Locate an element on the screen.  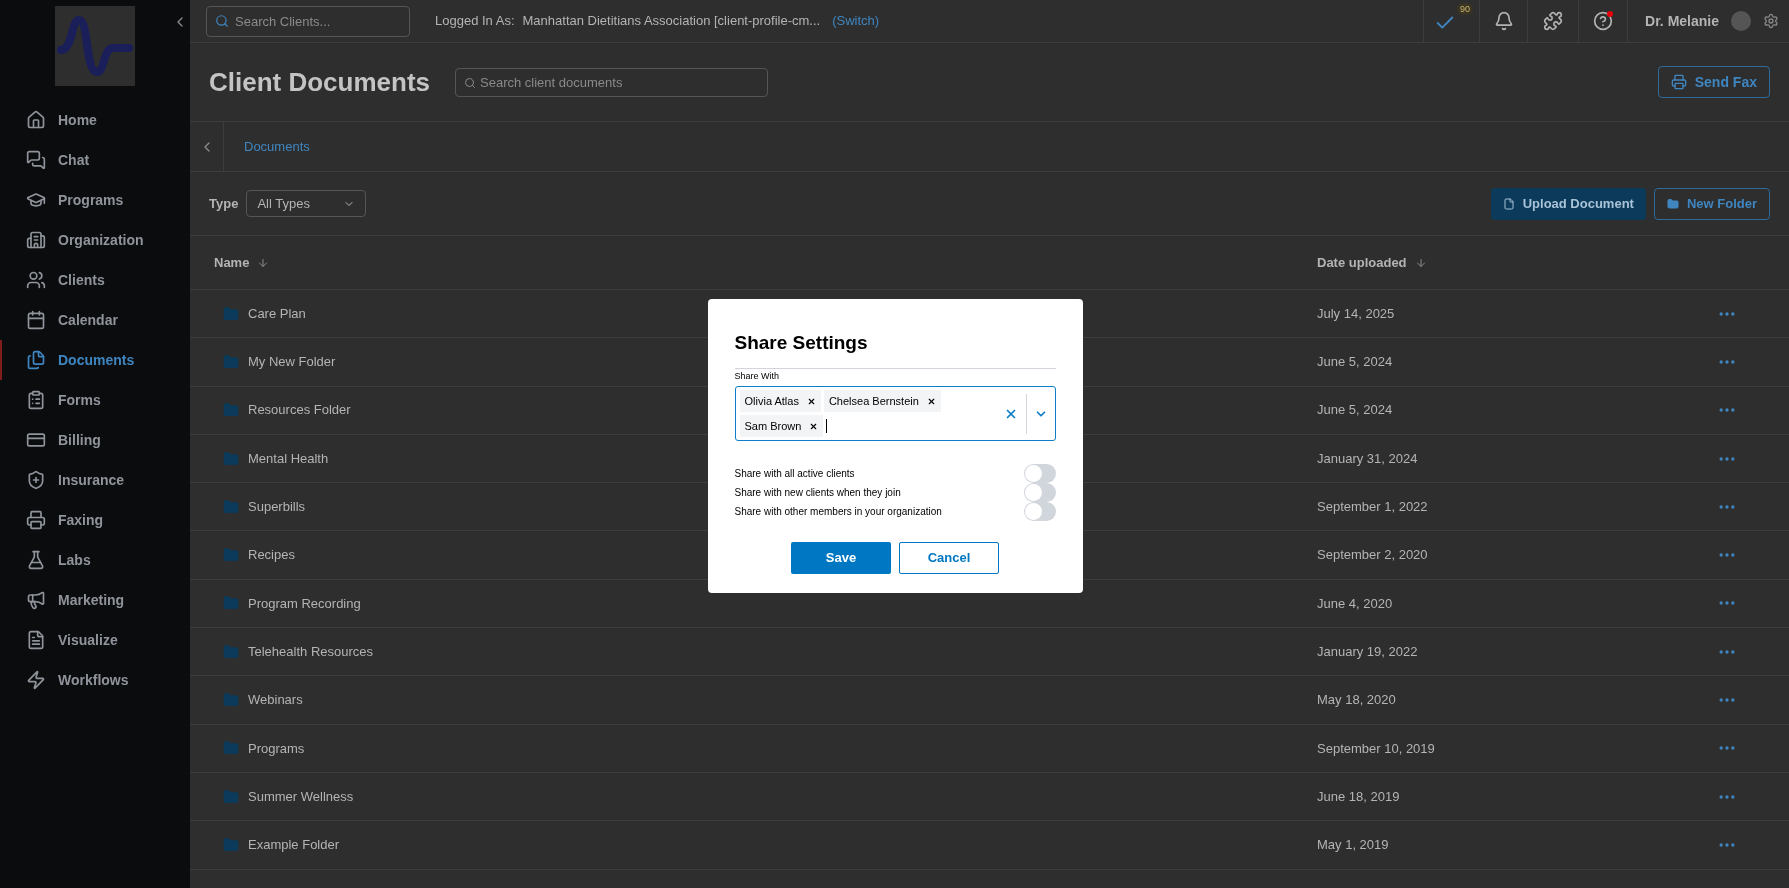
folder-name: My New Folder is located at coordinates (292, 362).